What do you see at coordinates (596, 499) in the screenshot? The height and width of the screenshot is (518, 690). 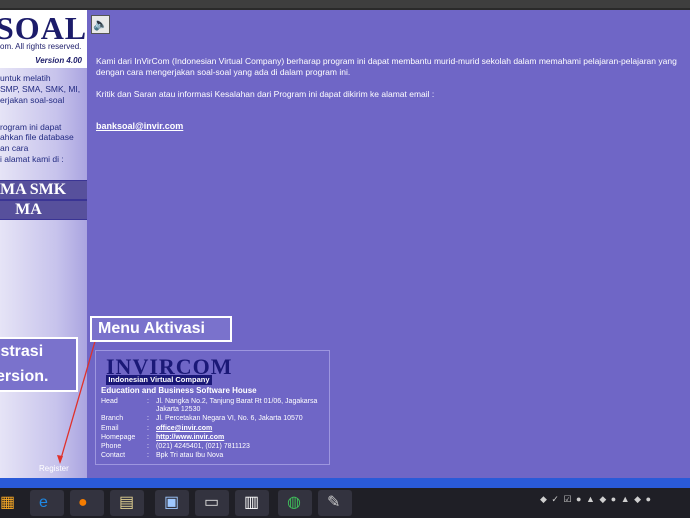 I see `system-tray: ◆ ✓ ☑ ● ▲ ◆ ● ▲ ◆ ●` at bounding box center [596, 499].